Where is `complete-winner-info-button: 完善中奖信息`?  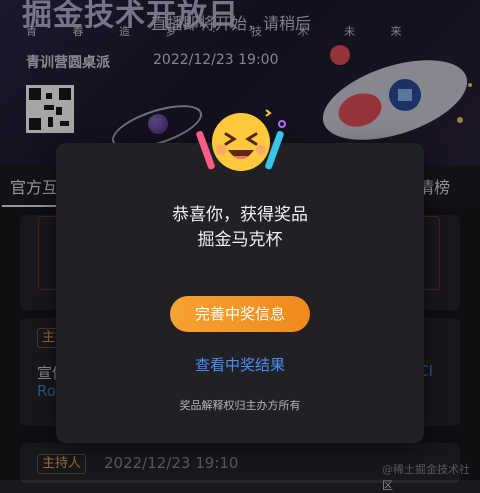
complete-winner-info-button: 完善中奖信息 is located at coordinates (240, 314).